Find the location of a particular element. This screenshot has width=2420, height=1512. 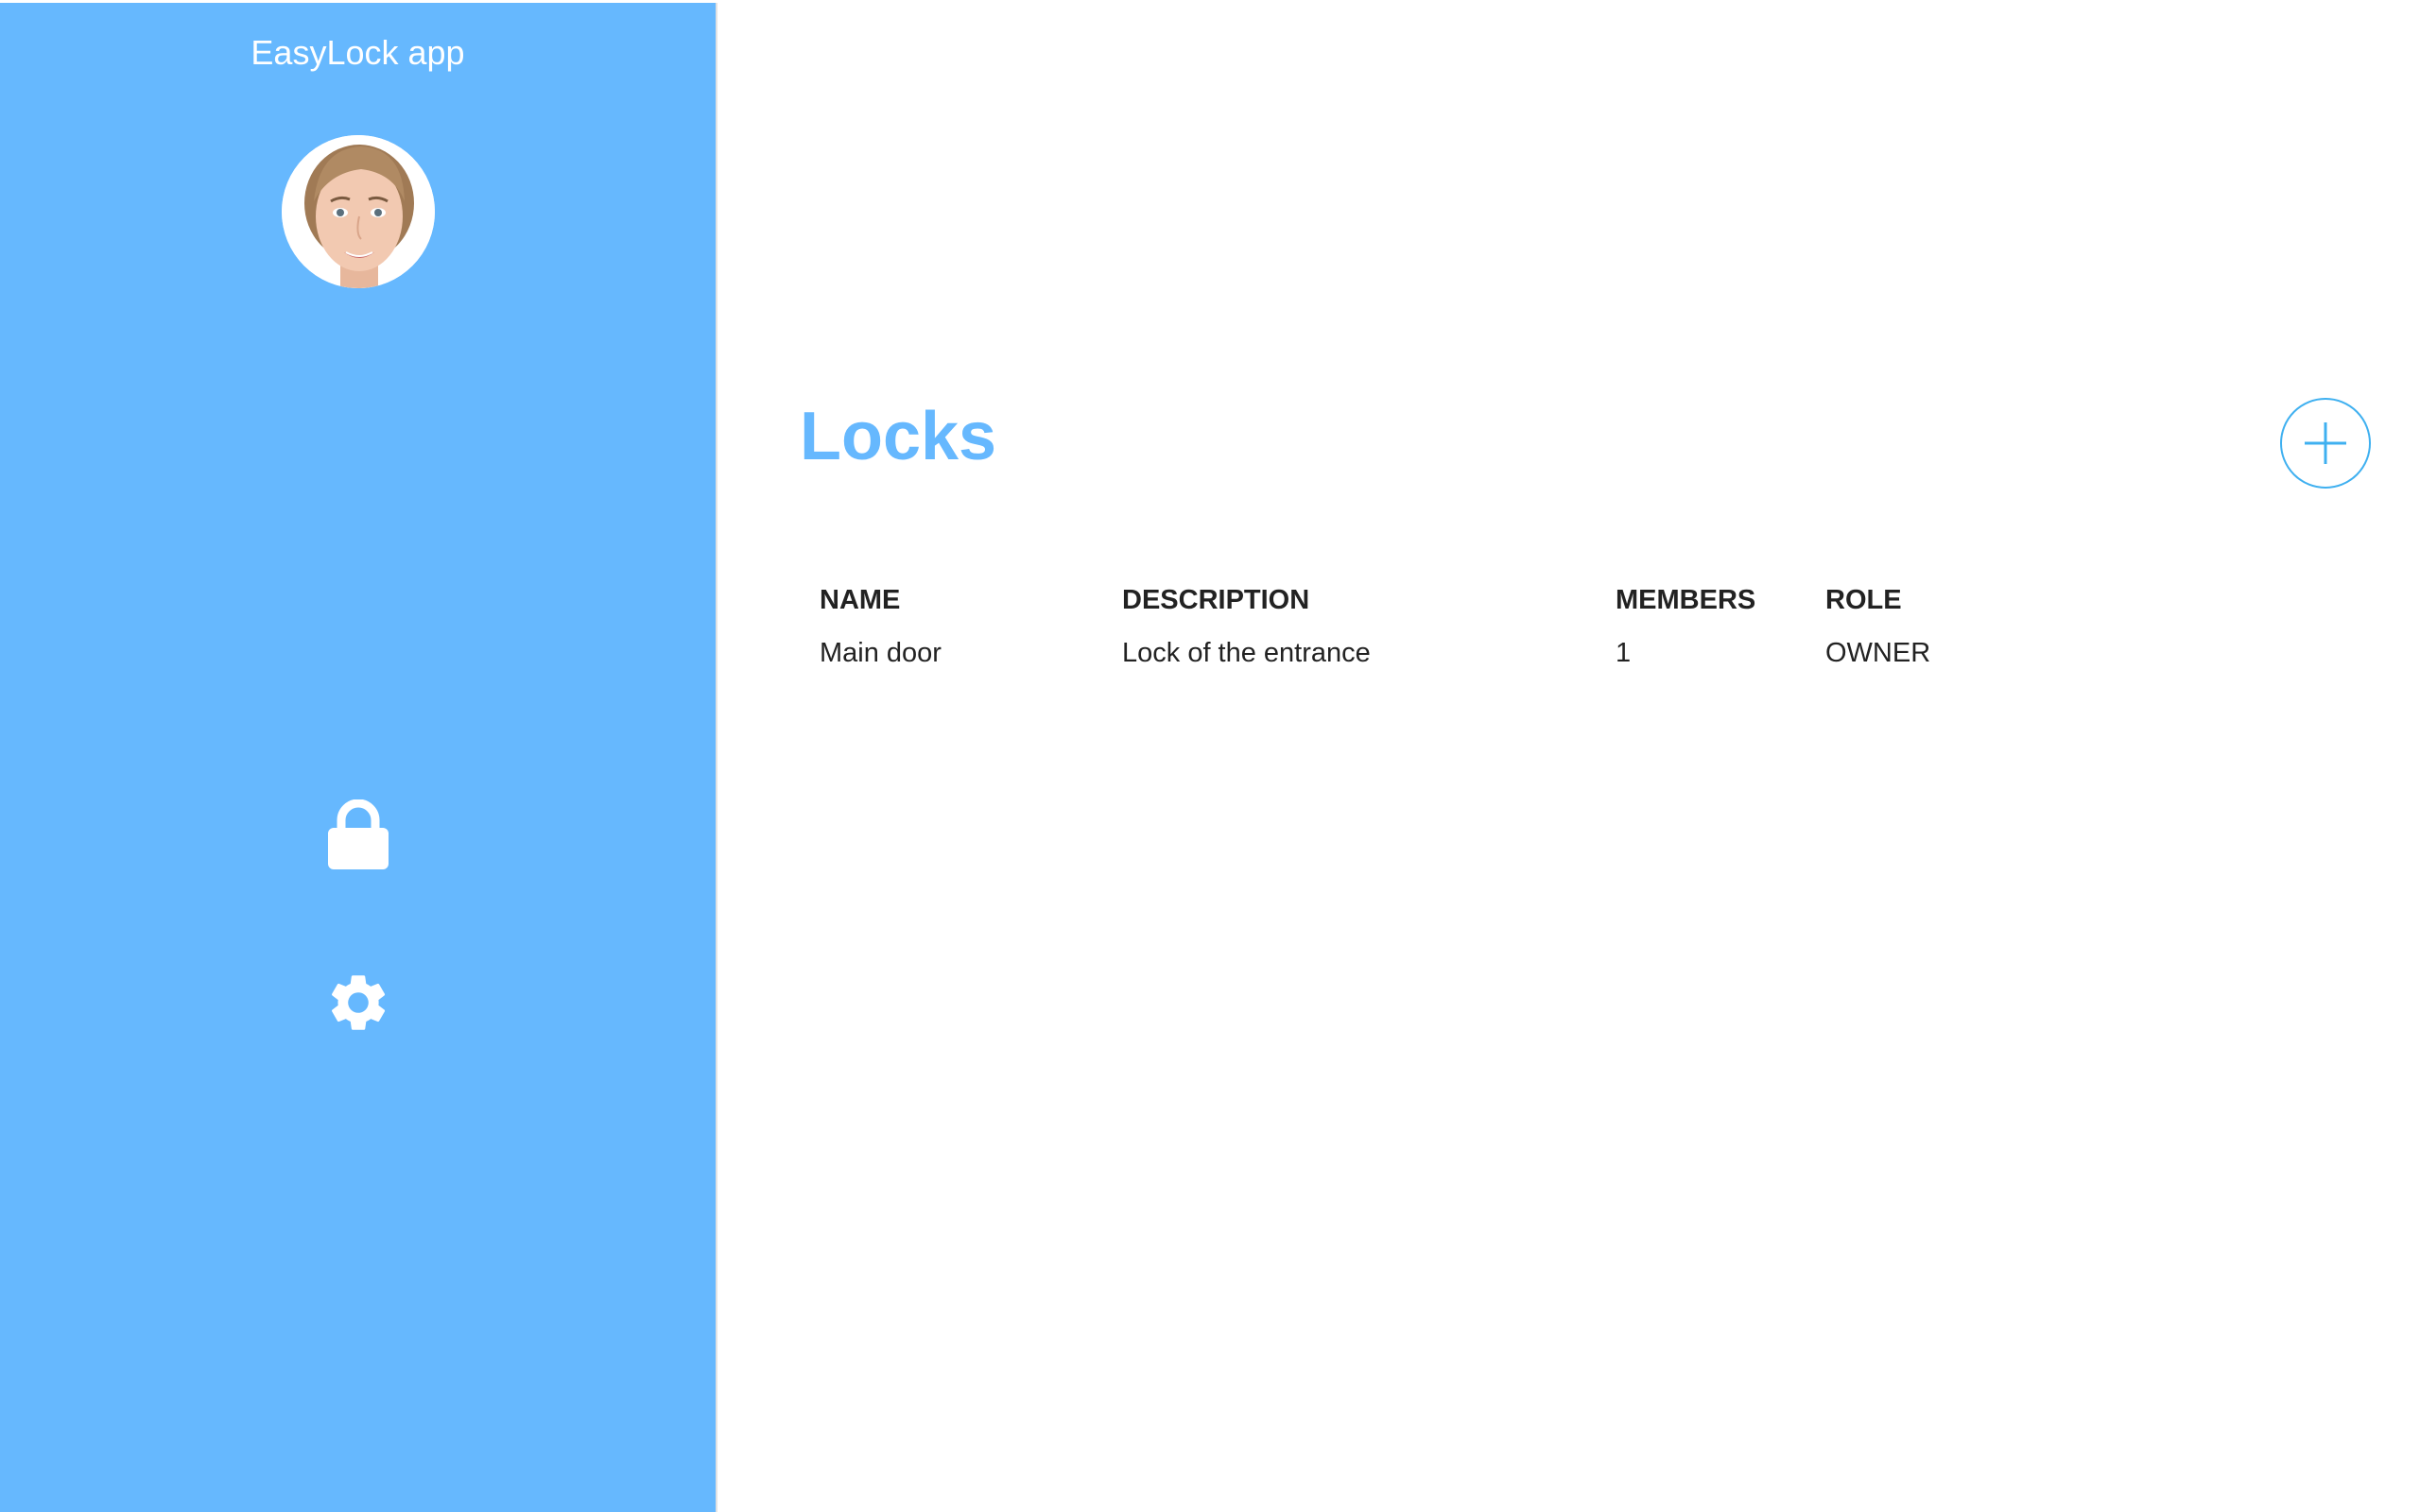

plus-icon is located at coordinates (2325, 443).